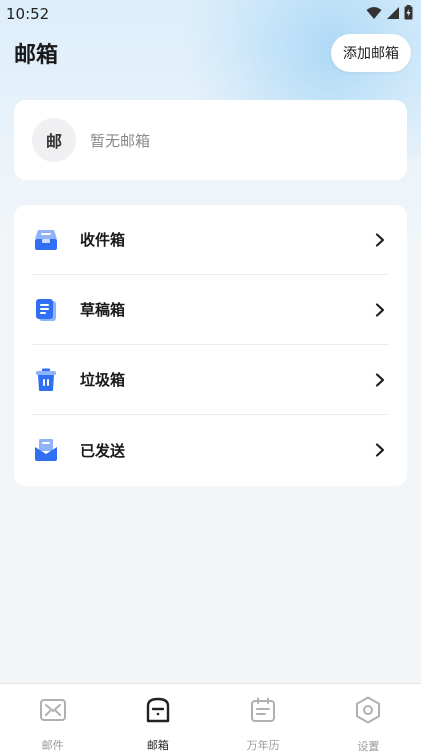 The height and width of the screenshot is (753, 421). I want to click on tab-label: 邮件, so click(52, 745).